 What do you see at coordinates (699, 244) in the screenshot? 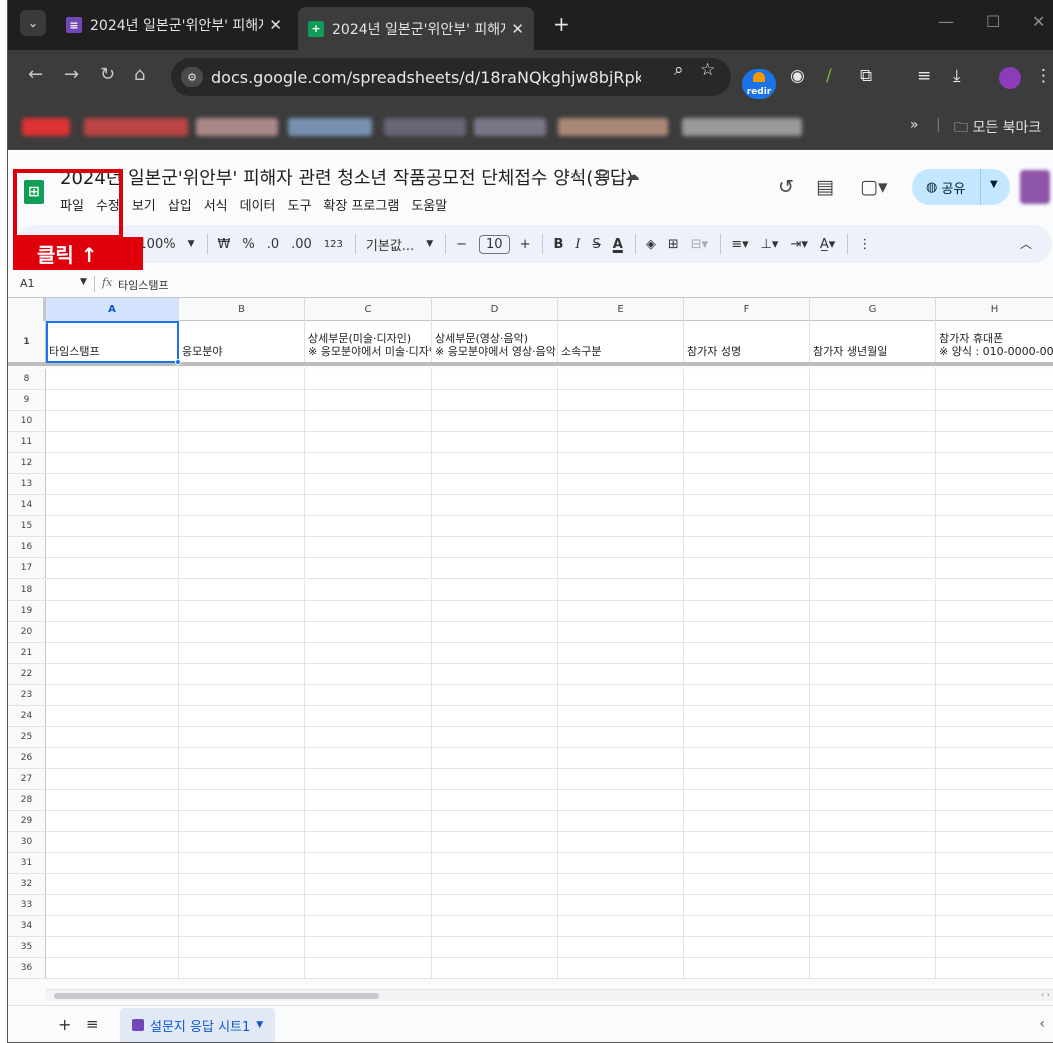
I see `merge-cells-icon: ⊟▾` at bounding box center [699, 244].